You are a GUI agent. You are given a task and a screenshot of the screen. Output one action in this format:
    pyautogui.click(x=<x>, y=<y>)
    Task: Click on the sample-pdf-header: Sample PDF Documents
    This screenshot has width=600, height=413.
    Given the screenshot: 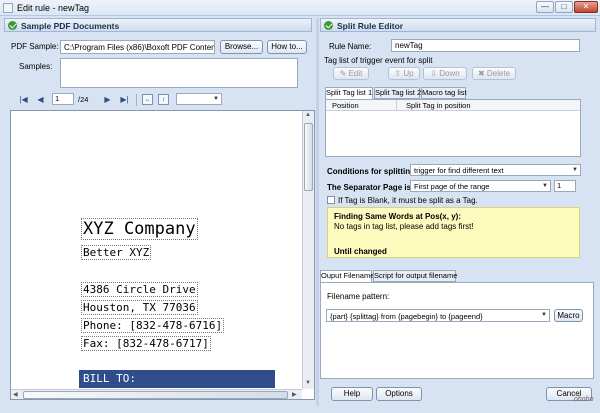 What is the action you would take?
    pyautogui.click(x=158, y=25)
    